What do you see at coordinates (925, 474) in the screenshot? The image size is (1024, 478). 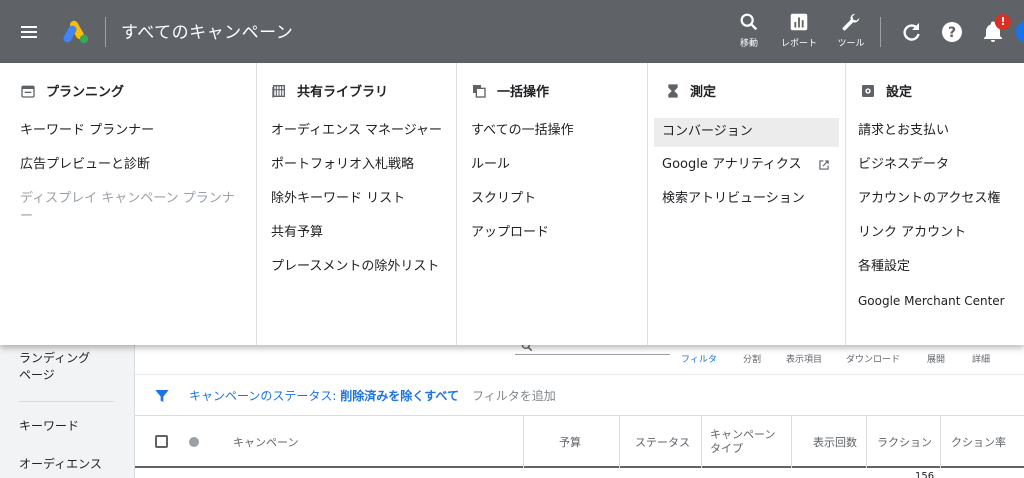 I see `first-row-value: 156` at bounding box center [925, 474].